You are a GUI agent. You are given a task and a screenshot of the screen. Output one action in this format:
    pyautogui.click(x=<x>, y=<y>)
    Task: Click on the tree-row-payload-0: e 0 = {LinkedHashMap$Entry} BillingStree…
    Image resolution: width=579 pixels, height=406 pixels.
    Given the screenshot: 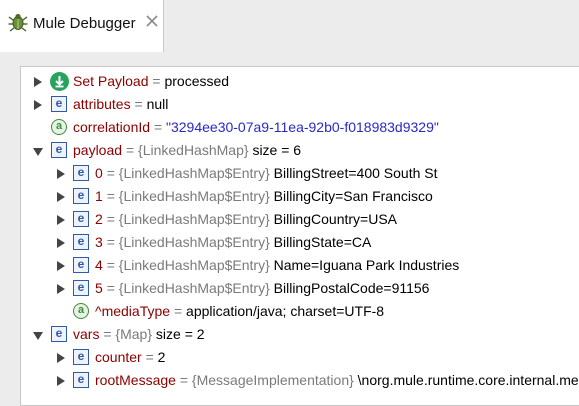 What is the action you would take?
    pyautogui.click(x=300, y=173)
    